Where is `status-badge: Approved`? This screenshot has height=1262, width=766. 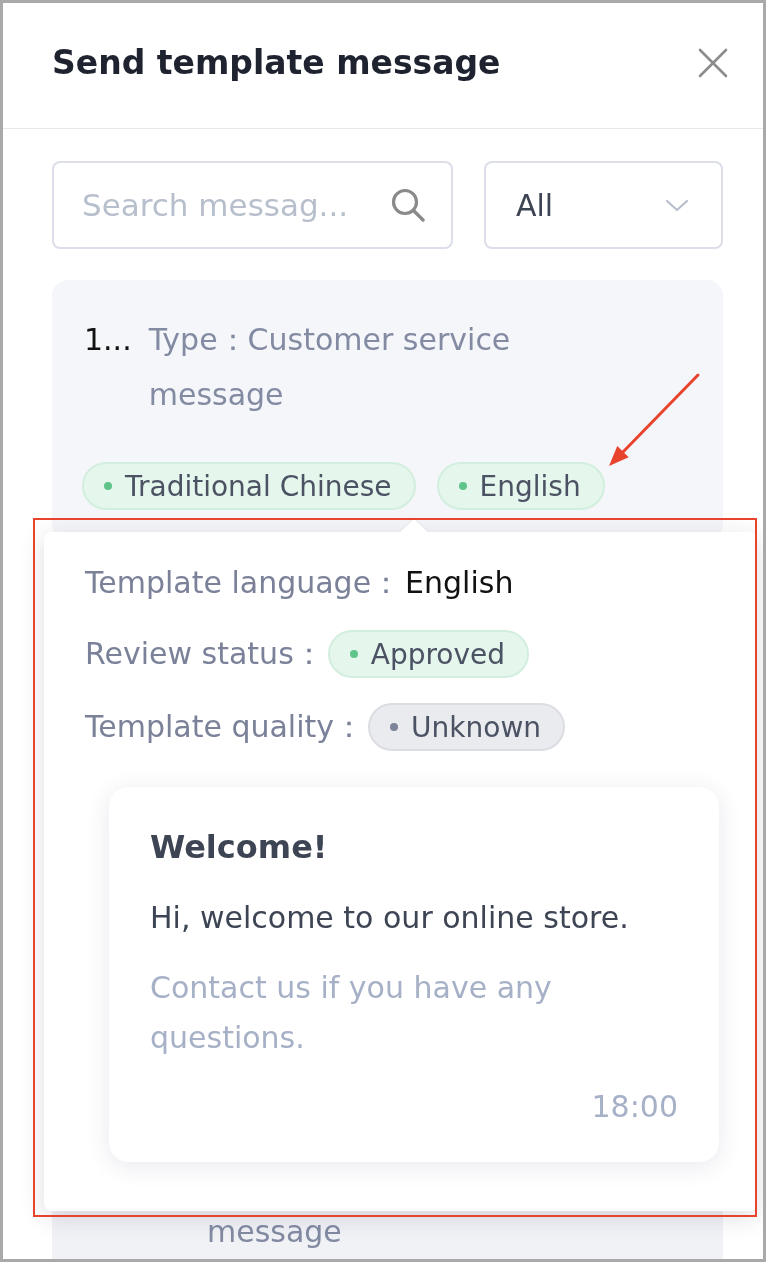
status-badge: Approved is located at coordinates (428, 654).